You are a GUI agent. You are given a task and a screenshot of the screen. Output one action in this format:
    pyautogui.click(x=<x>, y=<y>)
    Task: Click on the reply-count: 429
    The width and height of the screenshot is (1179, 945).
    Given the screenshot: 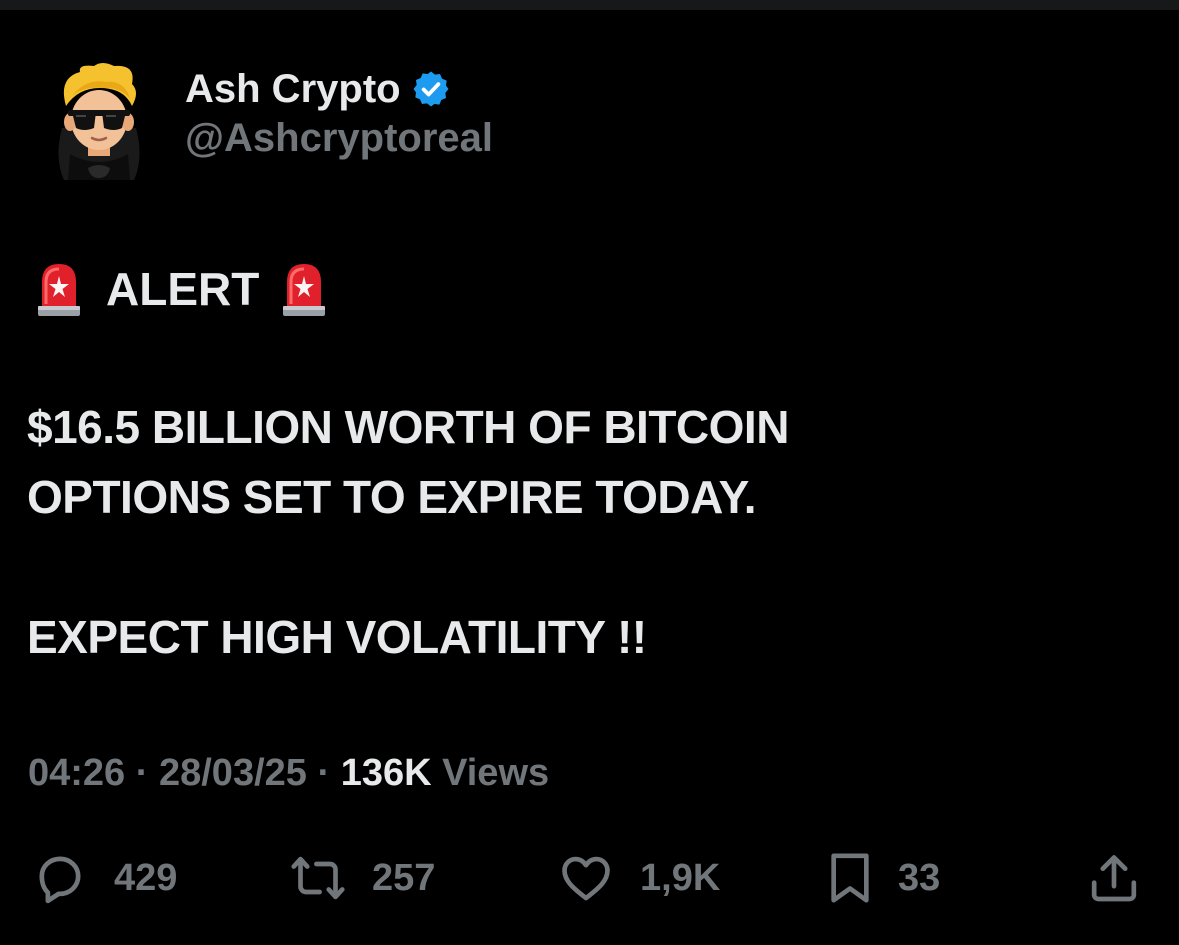 What is the action you would take?
    pyautogui.click(x=146, y=877)
    